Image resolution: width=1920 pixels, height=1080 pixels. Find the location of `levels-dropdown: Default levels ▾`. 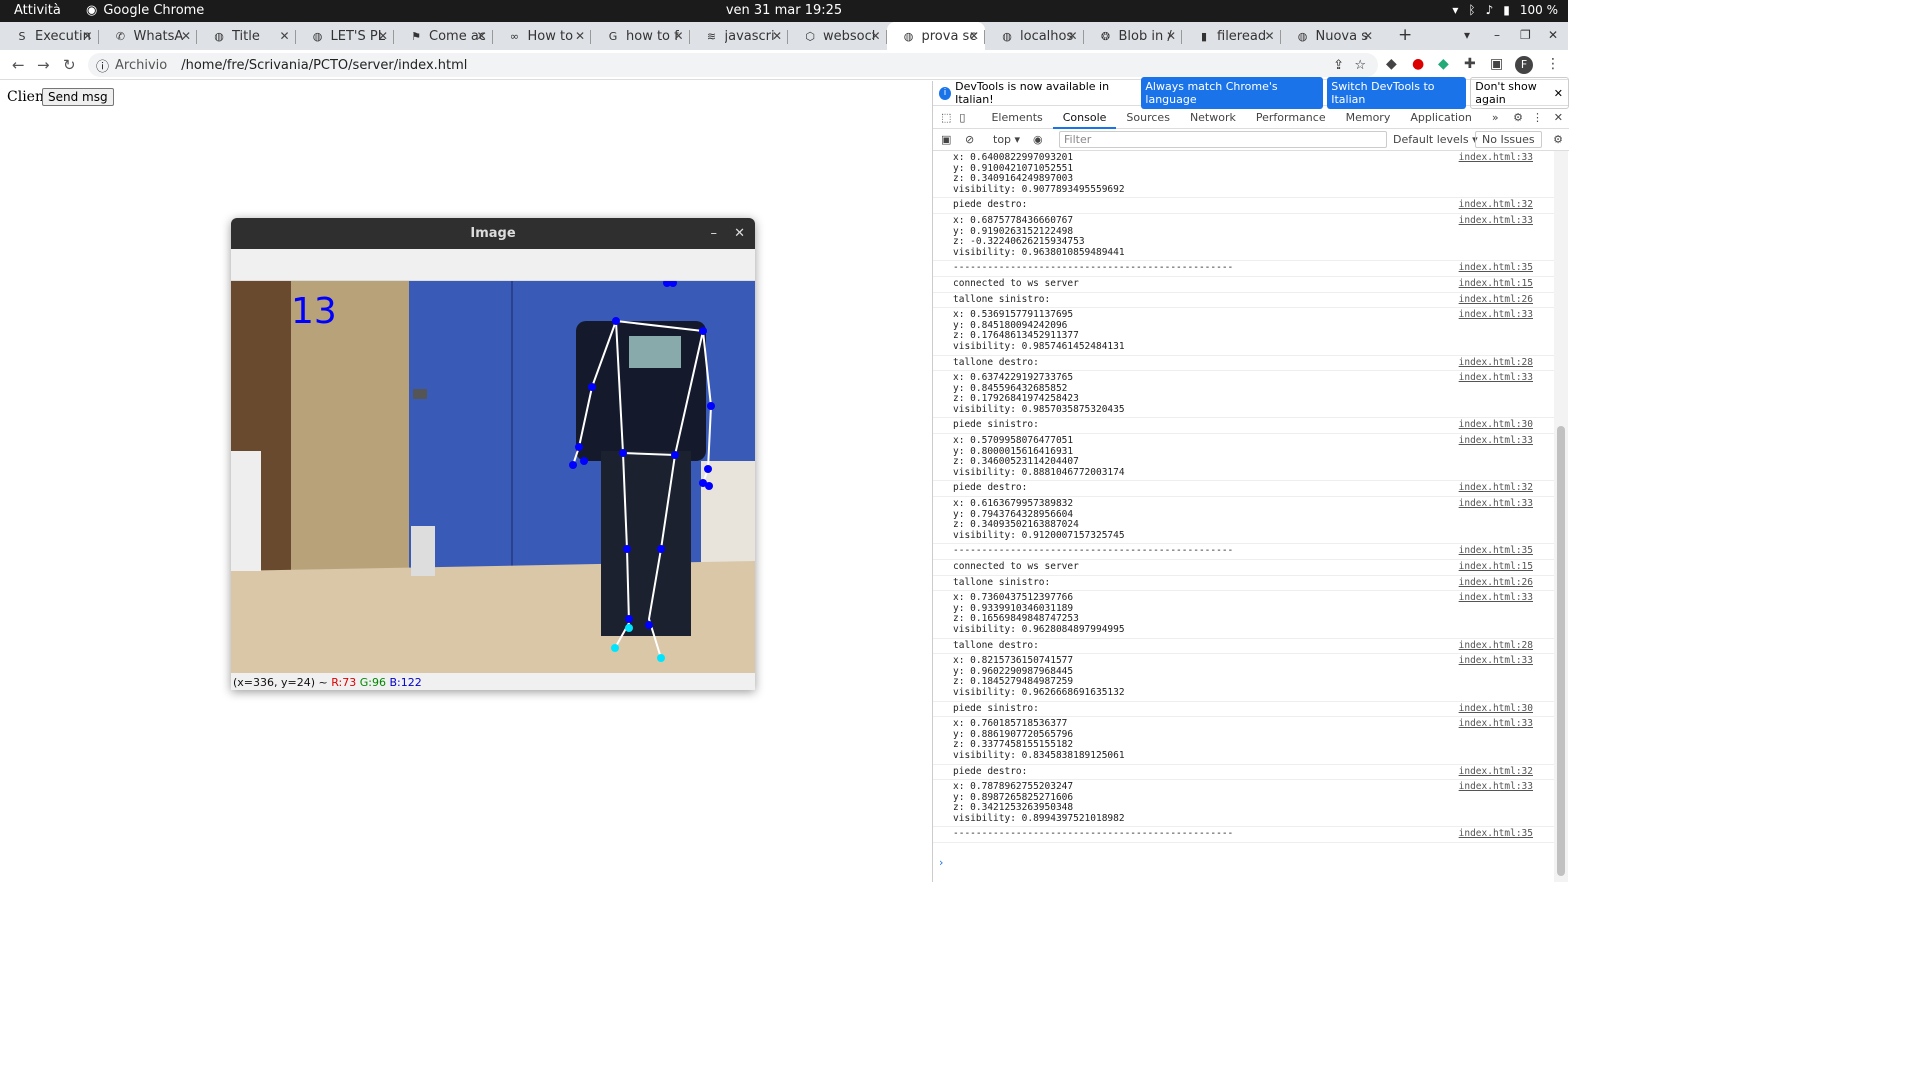

levels-dropdown: Default levels ▾ is located at coordinates (1435, 139).